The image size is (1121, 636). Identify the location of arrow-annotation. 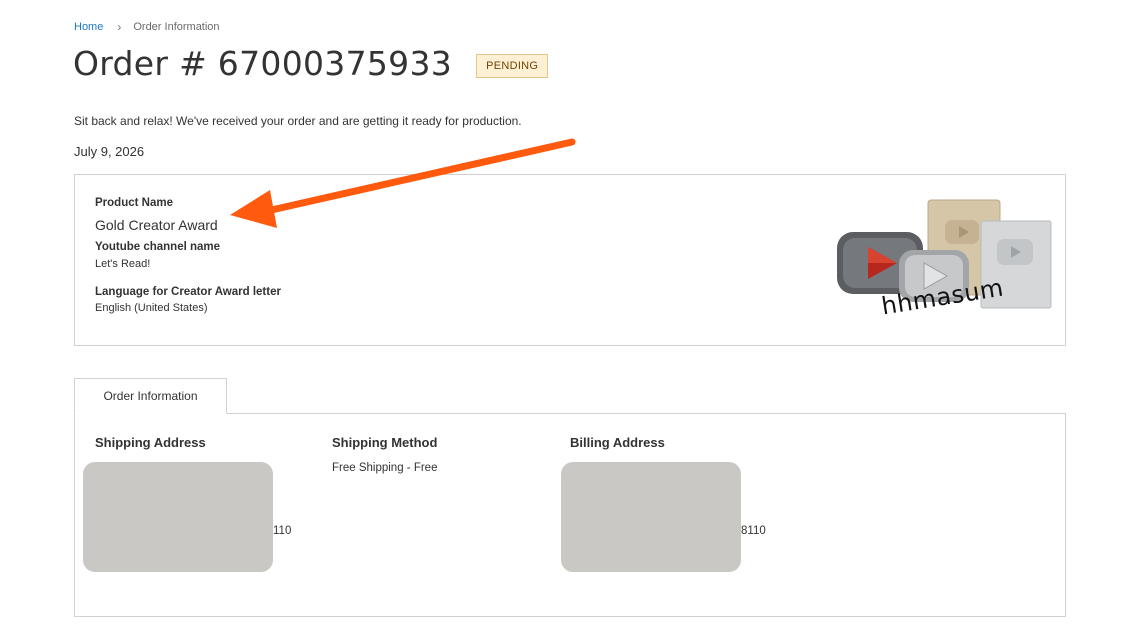
(403, 183).